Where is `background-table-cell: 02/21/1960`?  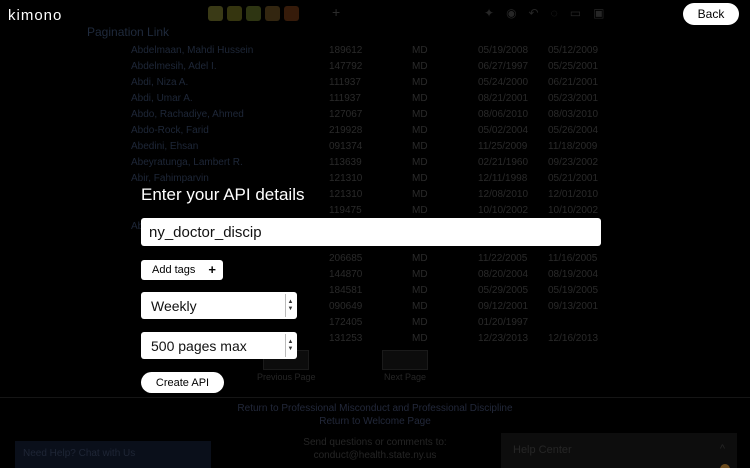
background-table-cell: 02/21/1960 is located at coordinates (503, 162).